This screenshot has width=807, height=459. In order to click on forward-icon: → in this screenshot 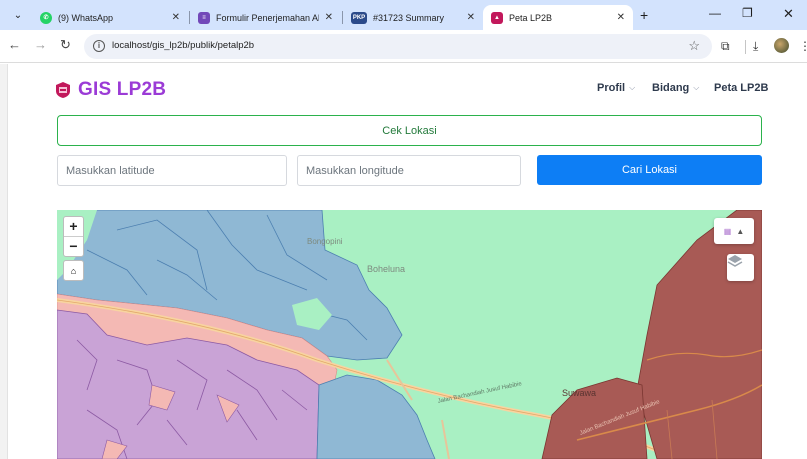, I will do `click(40, 45)`.